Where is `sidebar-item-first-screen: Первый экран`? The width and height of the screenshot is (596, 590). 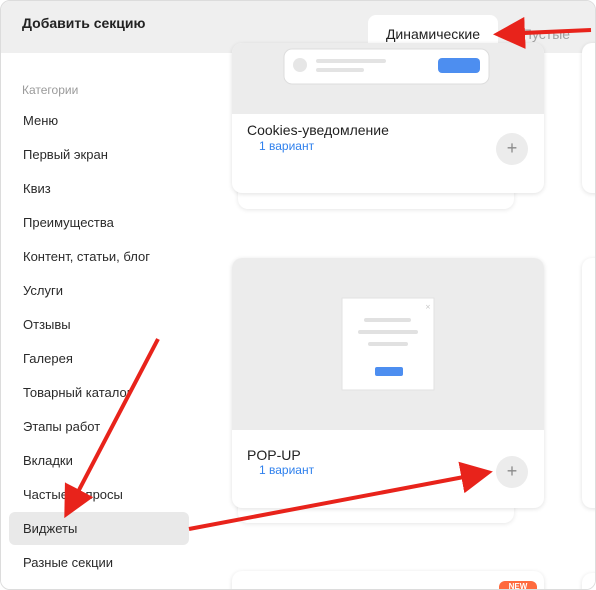 sidebar-item-first-screen: Первый экран is located at coordinates (99, 154).